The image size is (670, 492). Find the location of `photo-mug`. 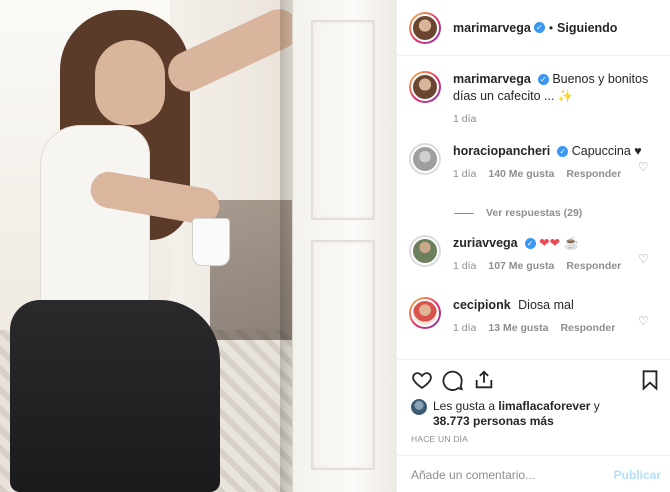

photo-mug is located at coordinates (211, 242).